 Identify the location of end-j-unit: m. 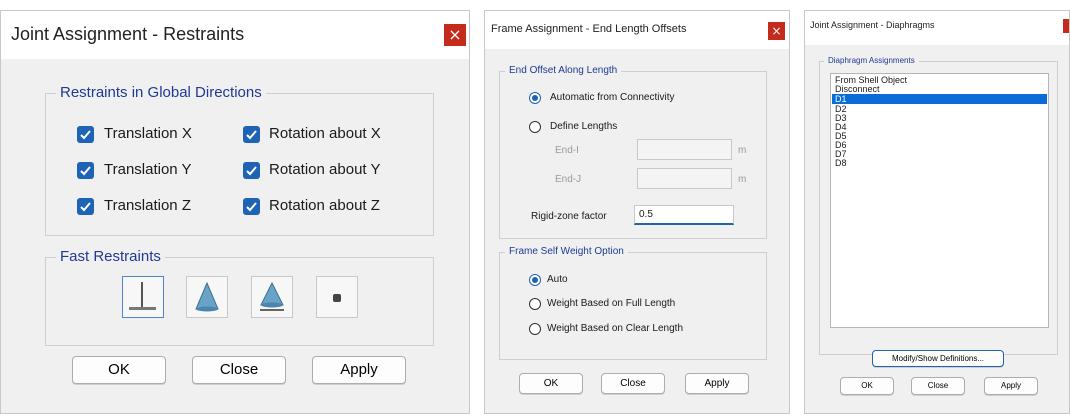
(742, 179).